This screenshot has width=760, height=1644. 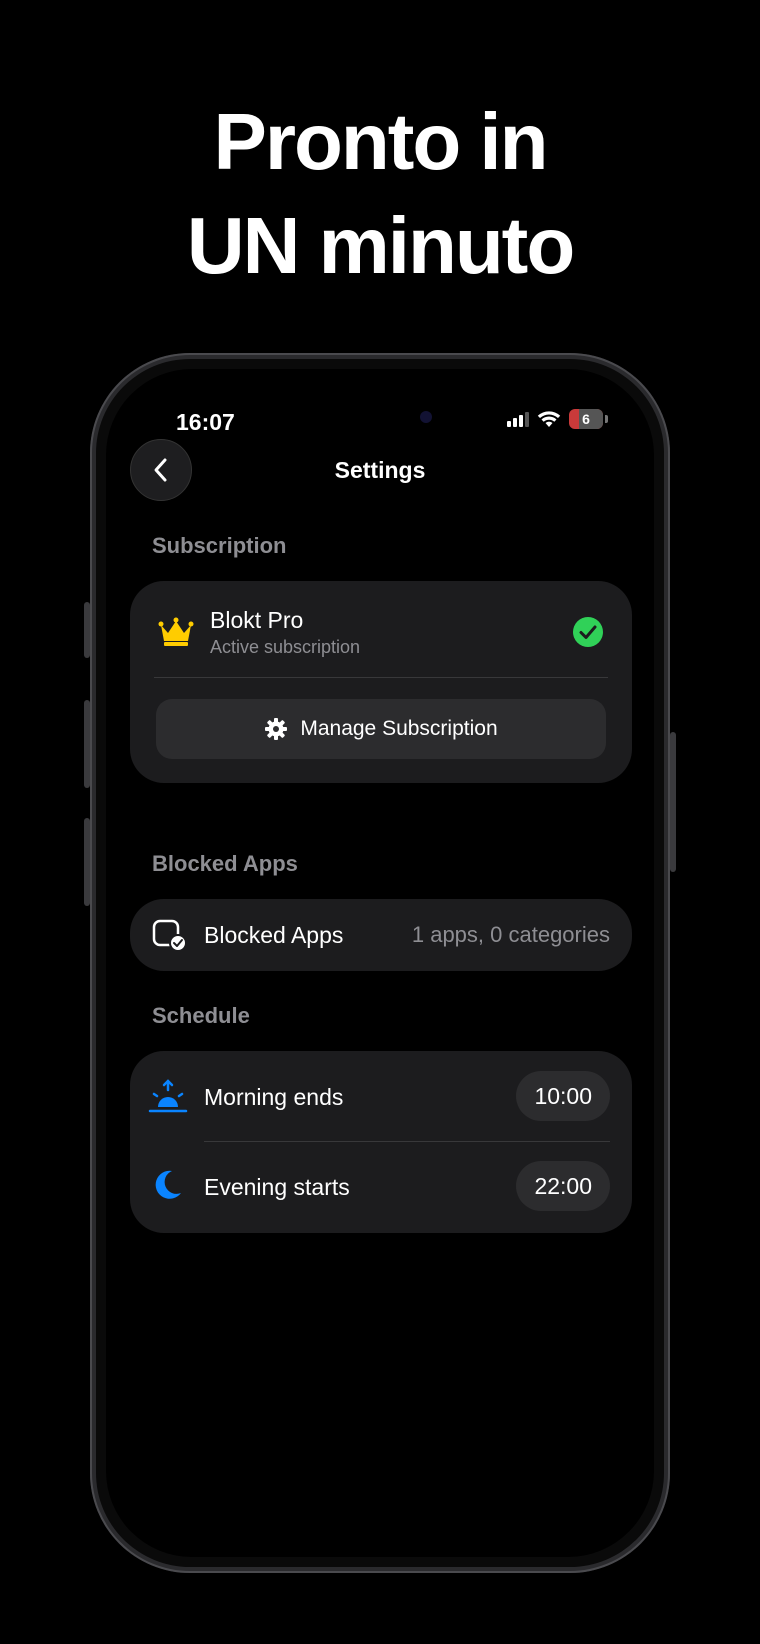 I want to click on battery-icon: 6, so click(x=586, y=419).